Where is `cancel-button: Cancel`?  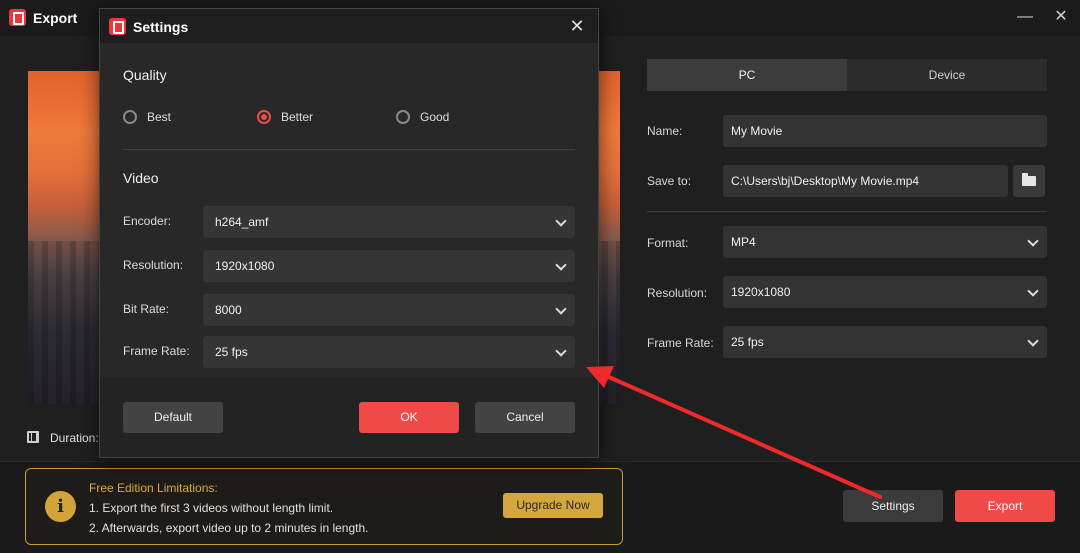 cancel-button: Cancel is located at coordinates (525, 417).